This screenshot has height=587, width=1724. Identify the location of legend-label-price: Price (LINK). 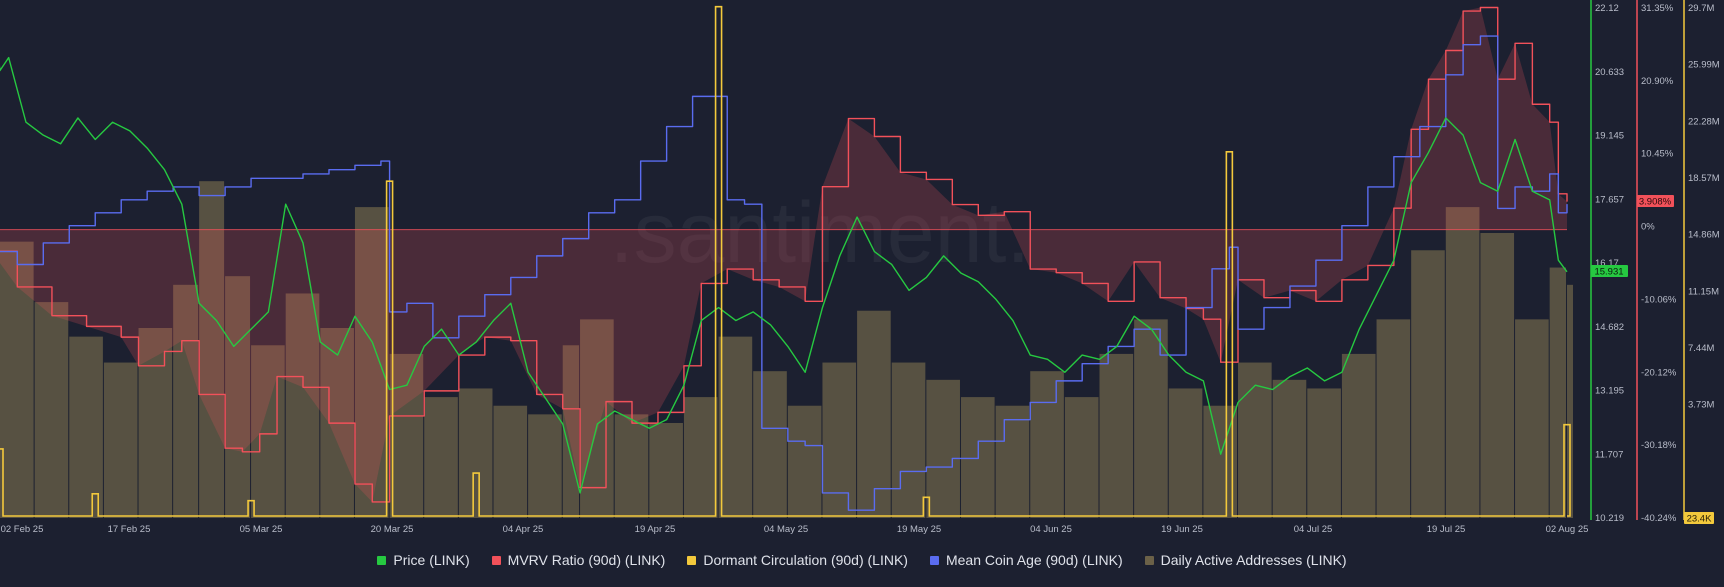
(431, 560).